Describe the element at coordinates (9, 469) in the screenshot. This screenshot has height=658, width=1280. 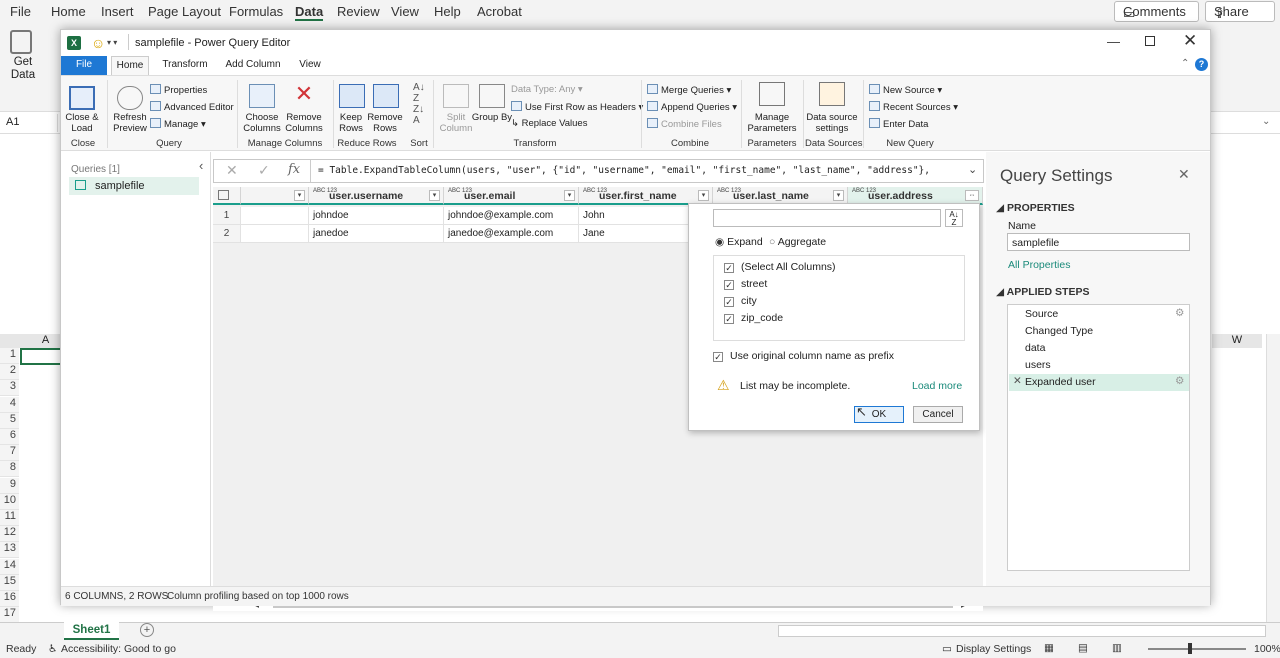
I see `row-header: 8` at that location.